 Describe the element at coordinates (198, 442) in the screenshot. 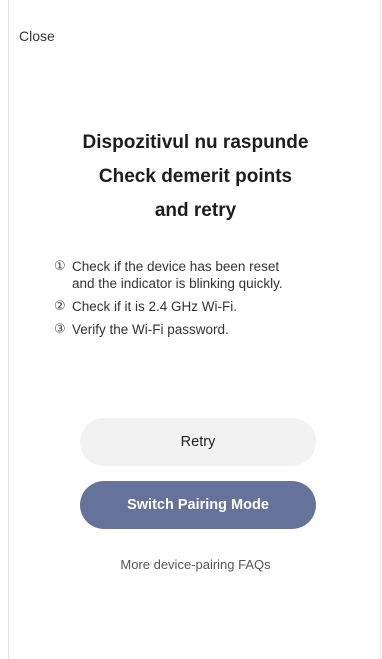

I see `retry-button: Retry` at that location.